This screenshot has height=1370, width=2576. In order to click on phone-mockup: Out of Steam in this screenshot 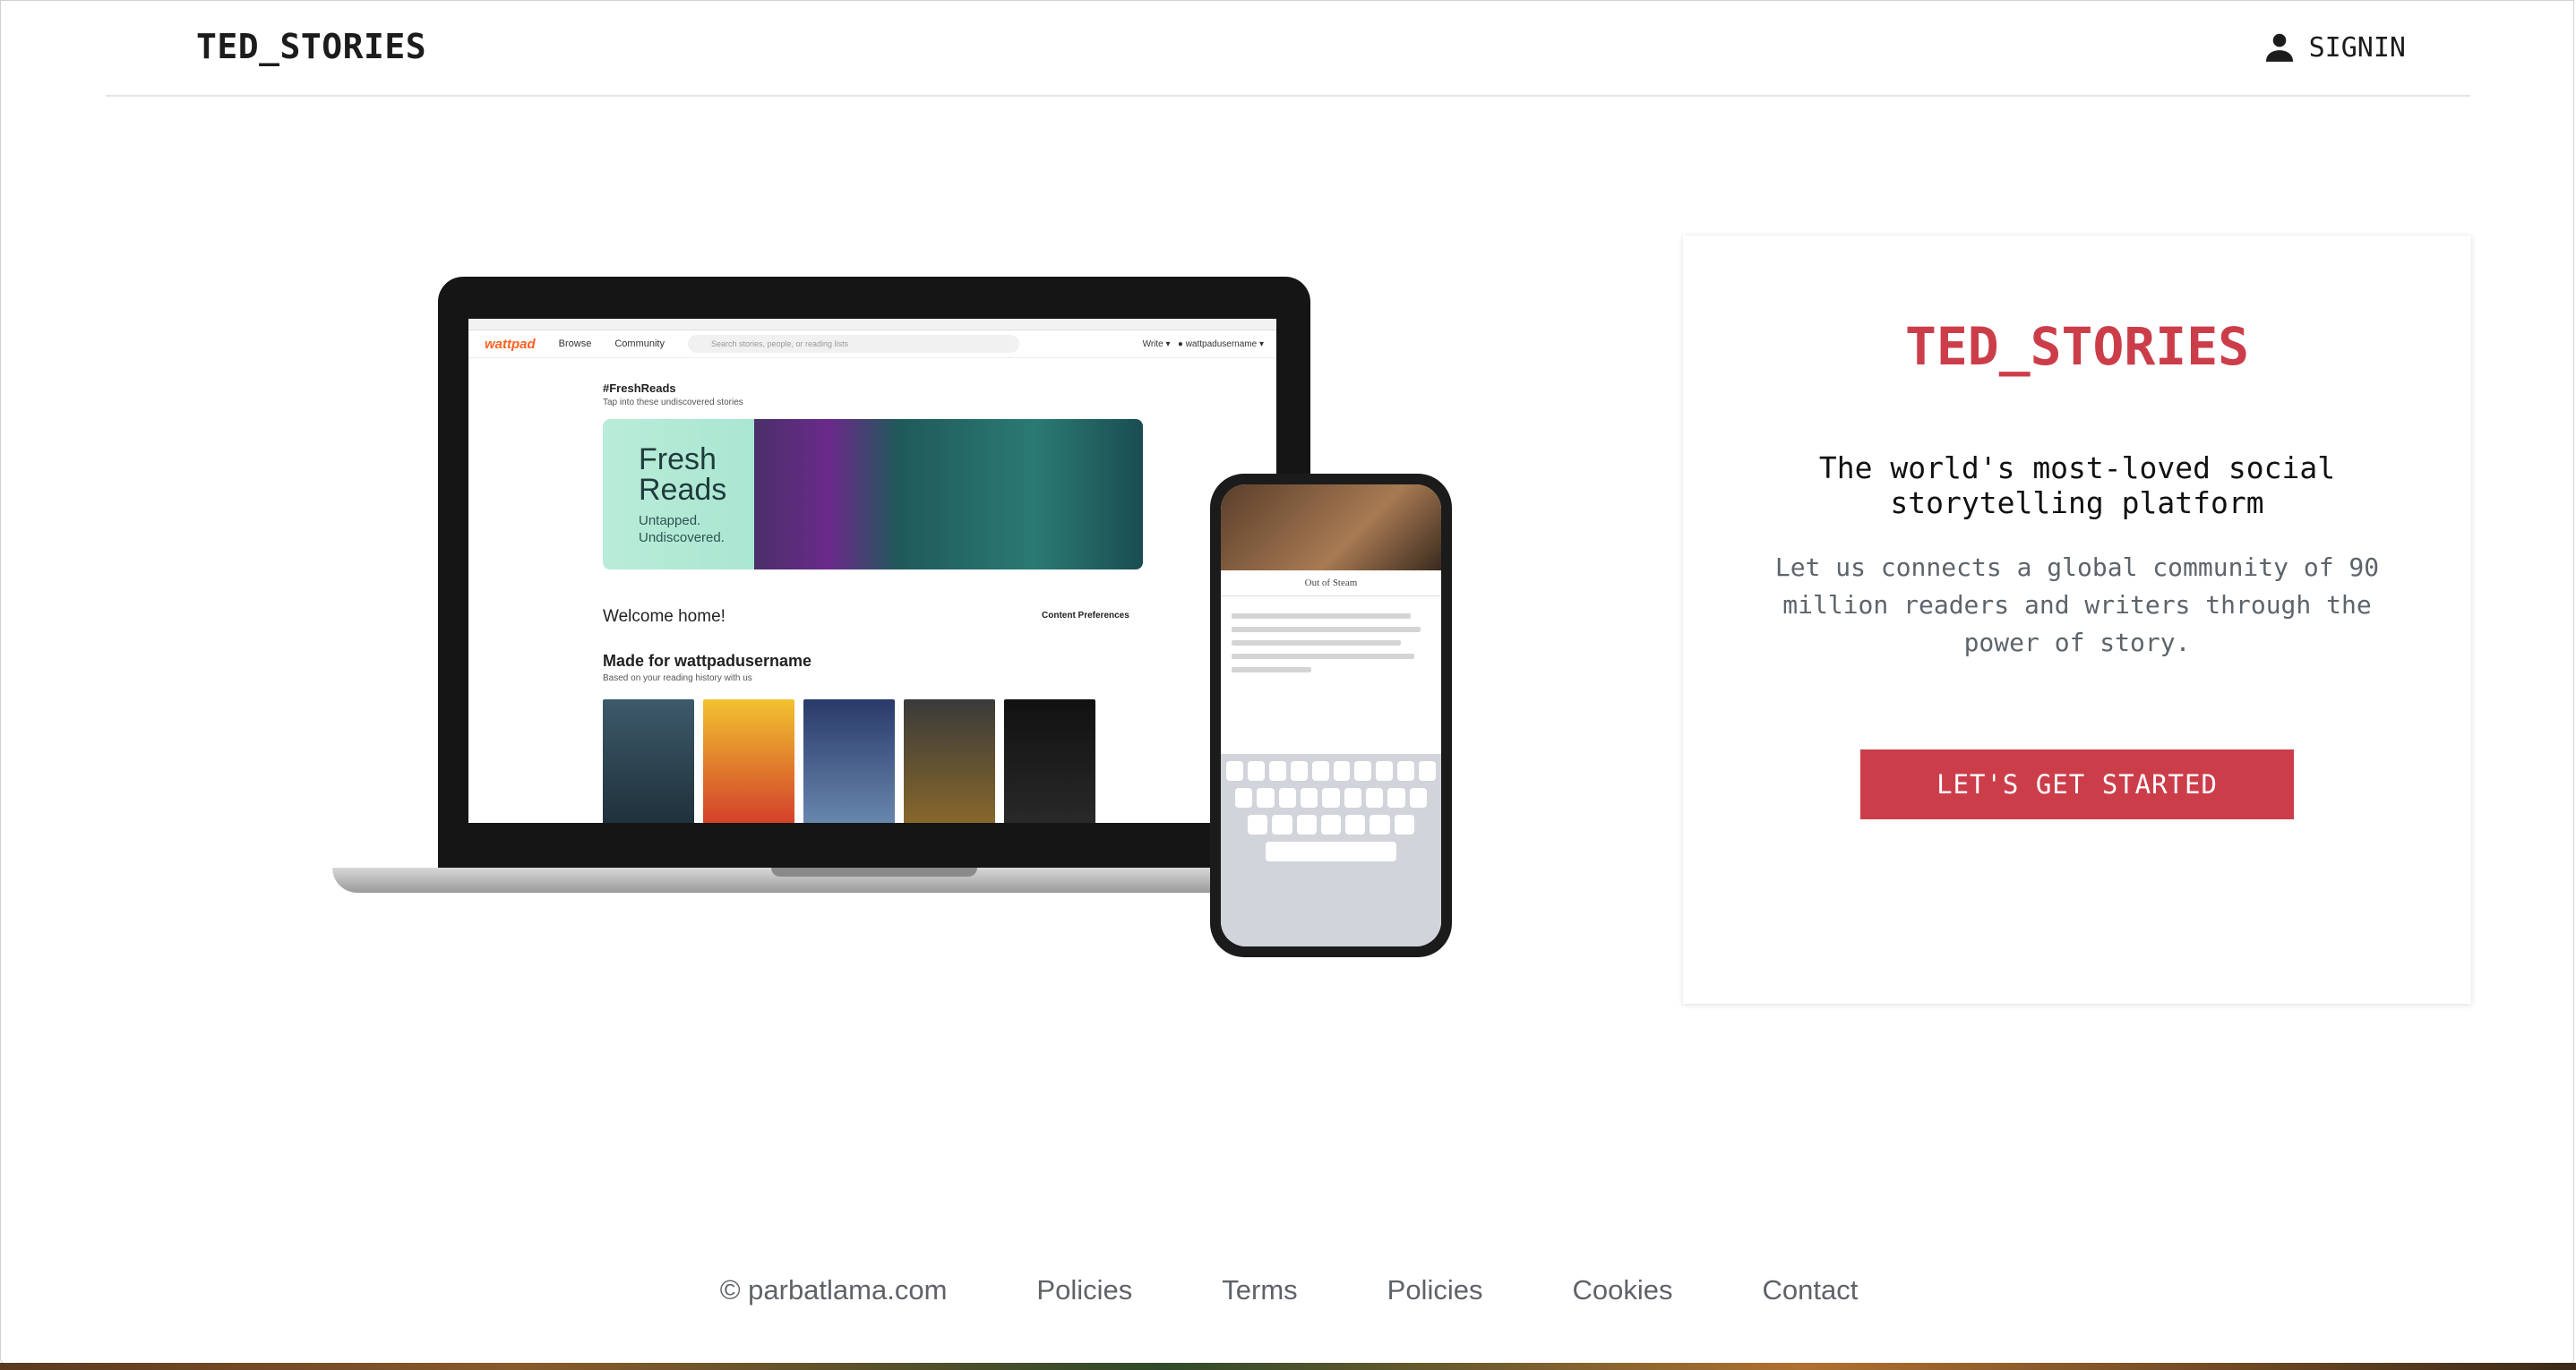, I will do `click(1331, 716)`.